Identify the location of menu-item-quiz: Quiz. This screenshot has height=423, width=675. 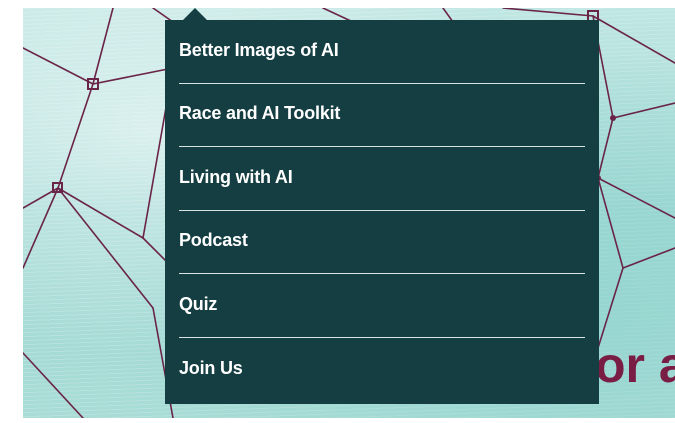
(382, 306).